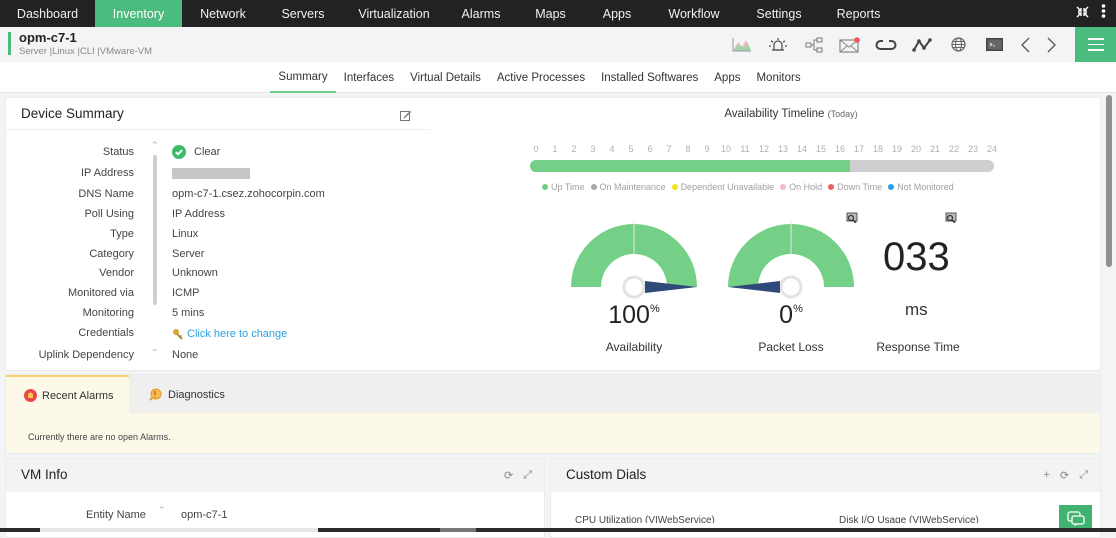 This screenshot has width=1116, height=538. Describe the element at coordinates (47, 13) in the screenshot. I see `nav-dashboard: Dashboard` at that location.